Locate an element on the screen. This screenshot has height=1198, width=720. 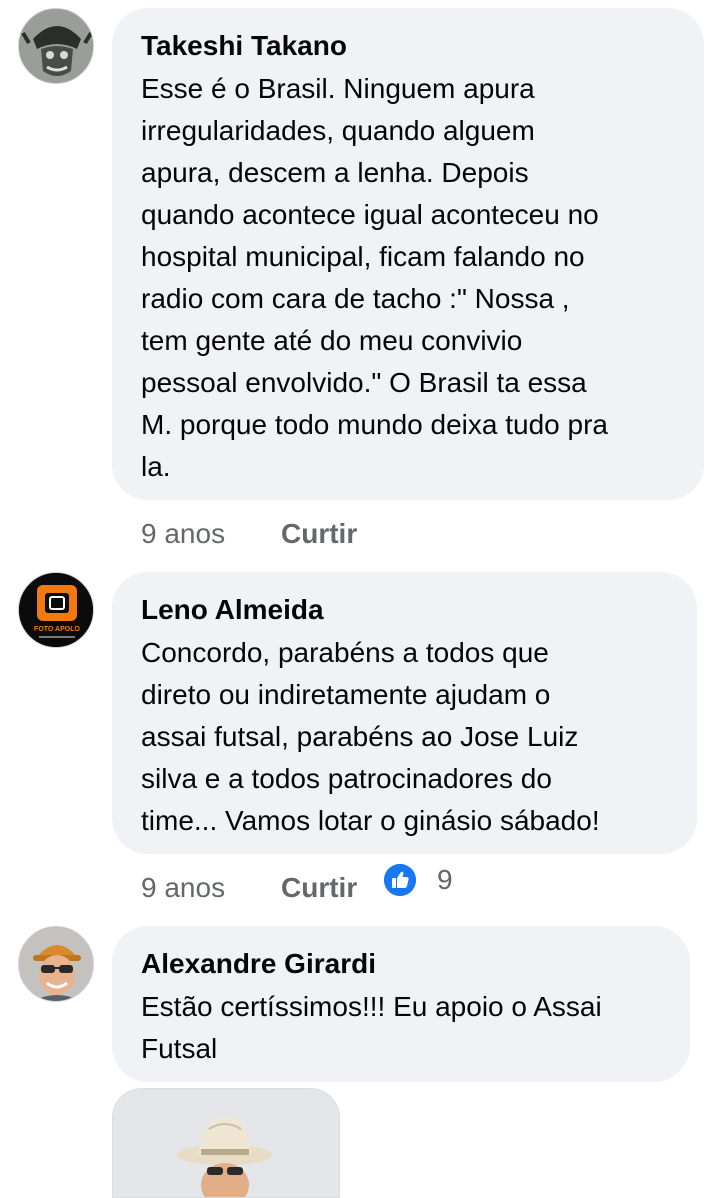
avatar: FOTO APOLO is located at coordinates (56, 610).